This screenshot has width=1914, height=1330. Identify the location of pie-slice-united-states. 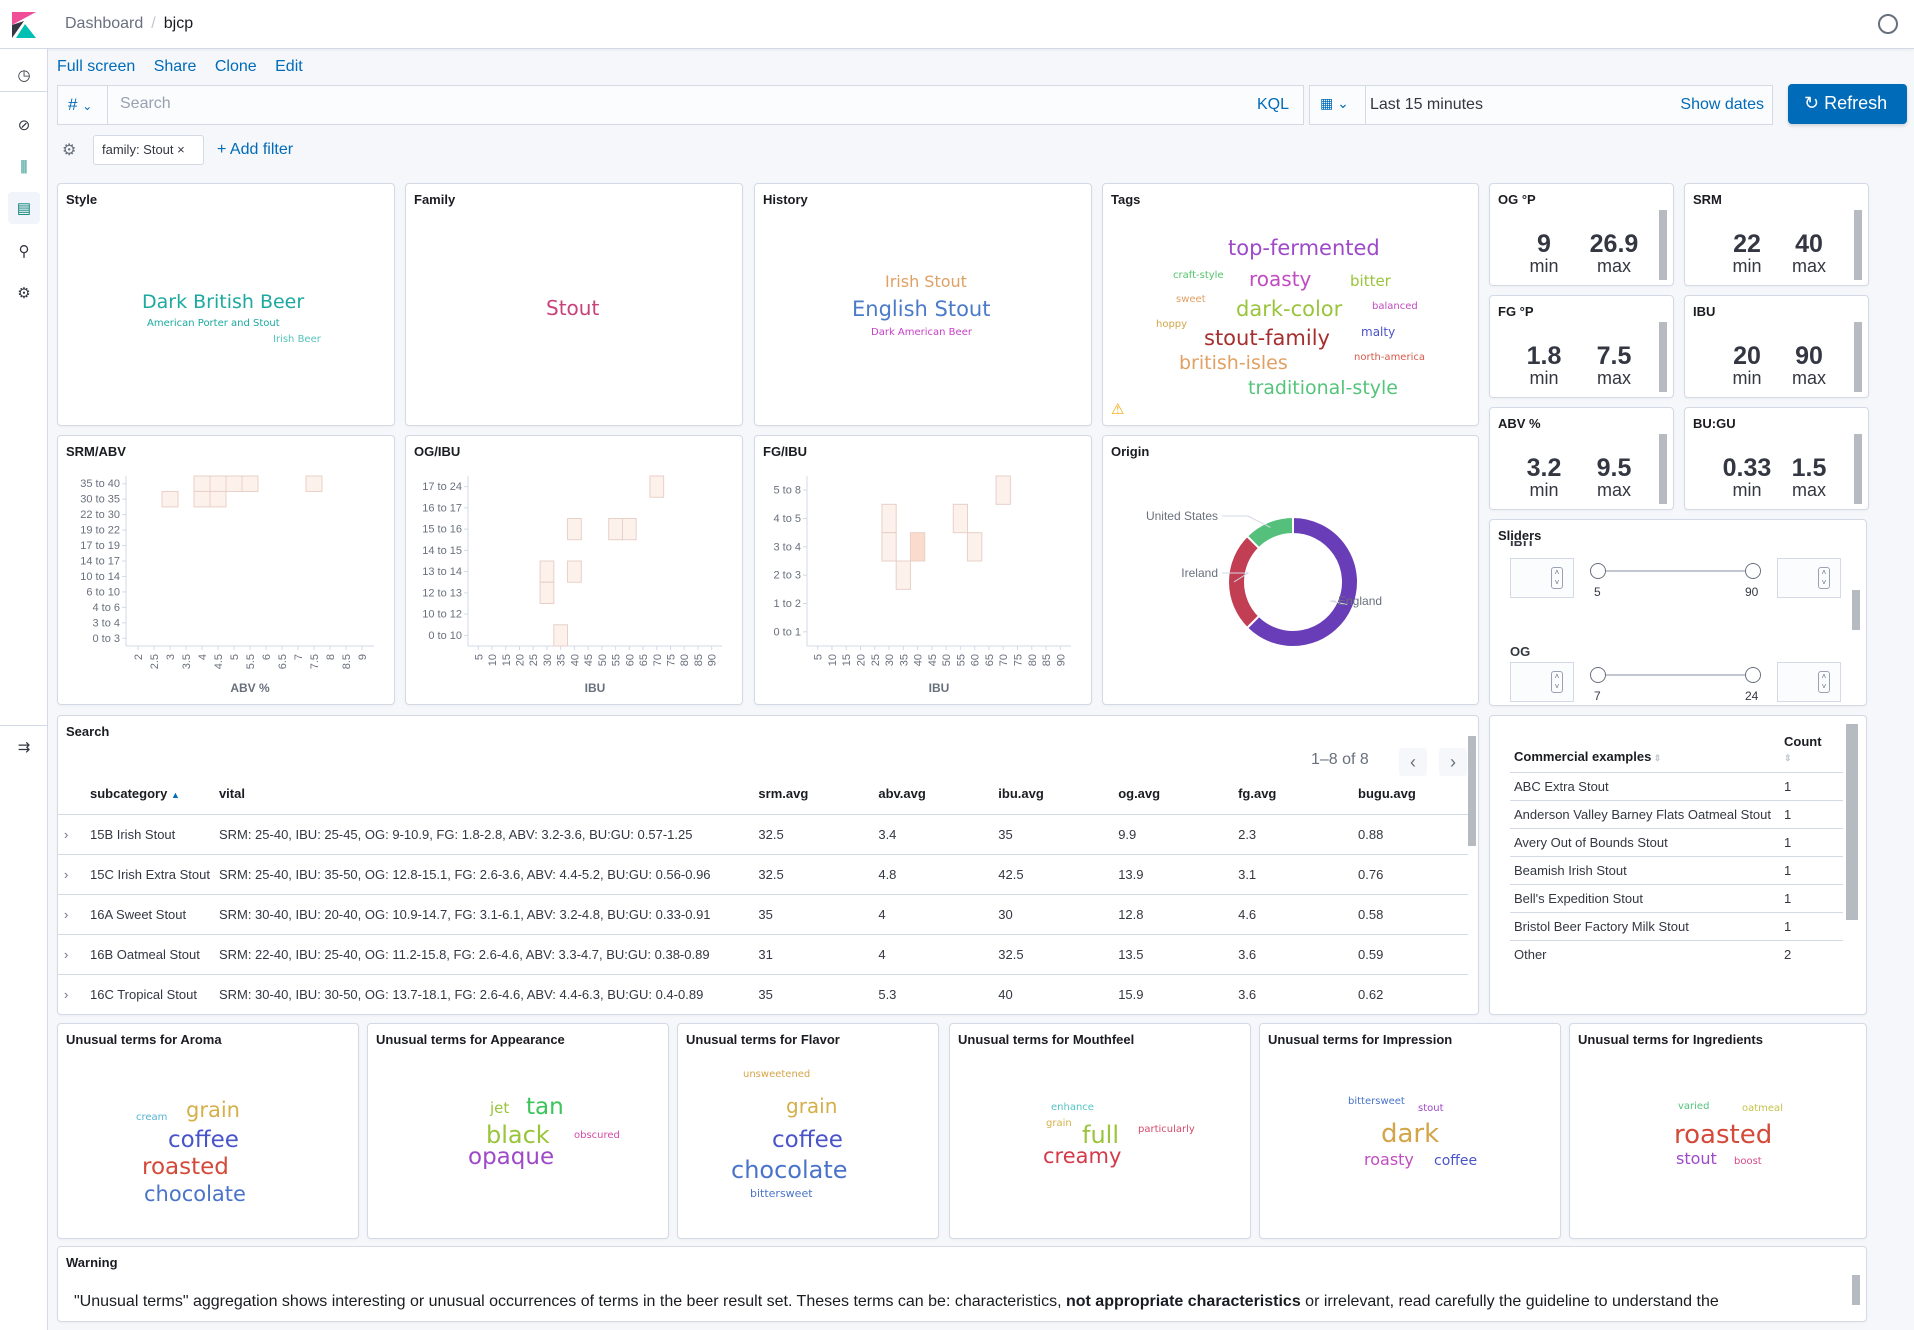
(1269, 532).